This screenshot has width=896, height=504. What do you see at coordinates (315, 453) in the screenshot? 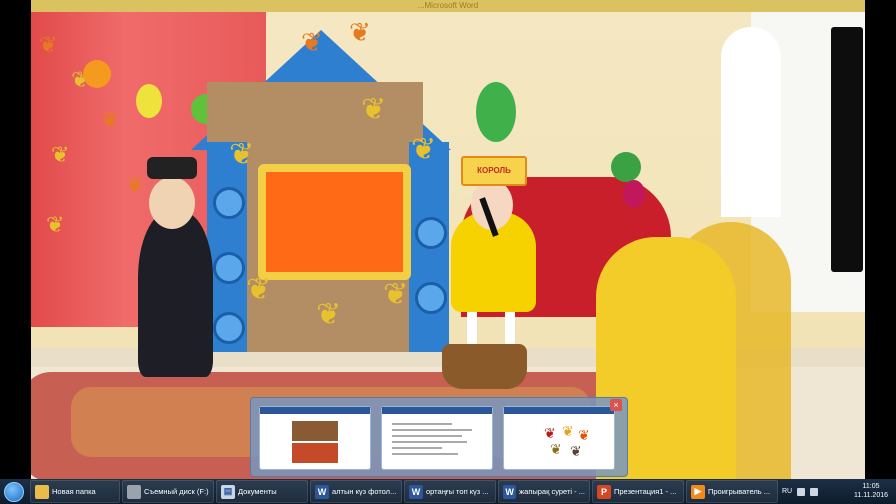
I see `photo-image-bottom` at bounding box center [315, 453].